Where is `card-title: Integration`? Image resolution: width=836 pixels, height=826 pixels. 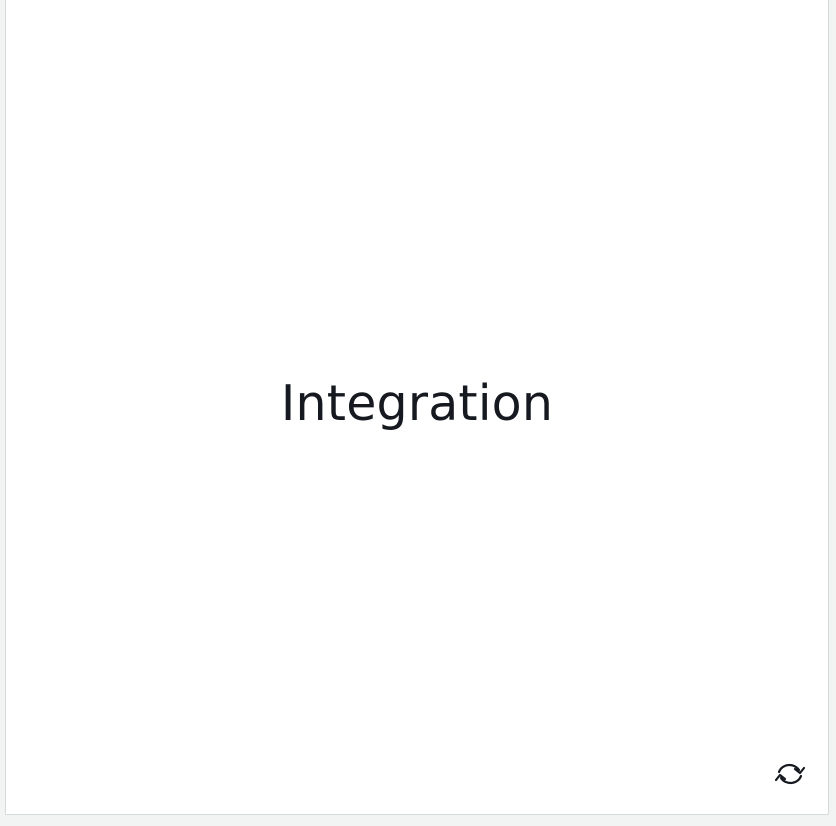 card-title: Integration is located at coordinates (417, 403).